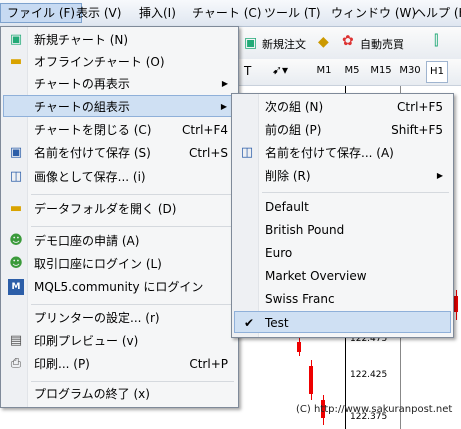 Image resolution: width=461 pixels, height=429 pixels. Describe the element at coordinates (287, 207) in the screenshot. I see `menu-item-label: Default` at that location.